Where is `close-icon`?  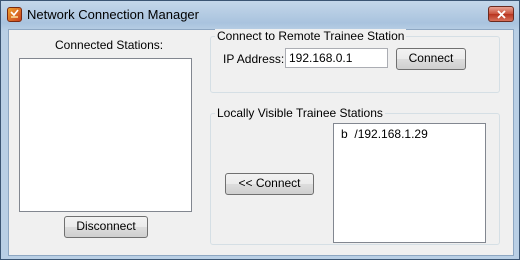 close-icon is located at coordinates (501, 14).